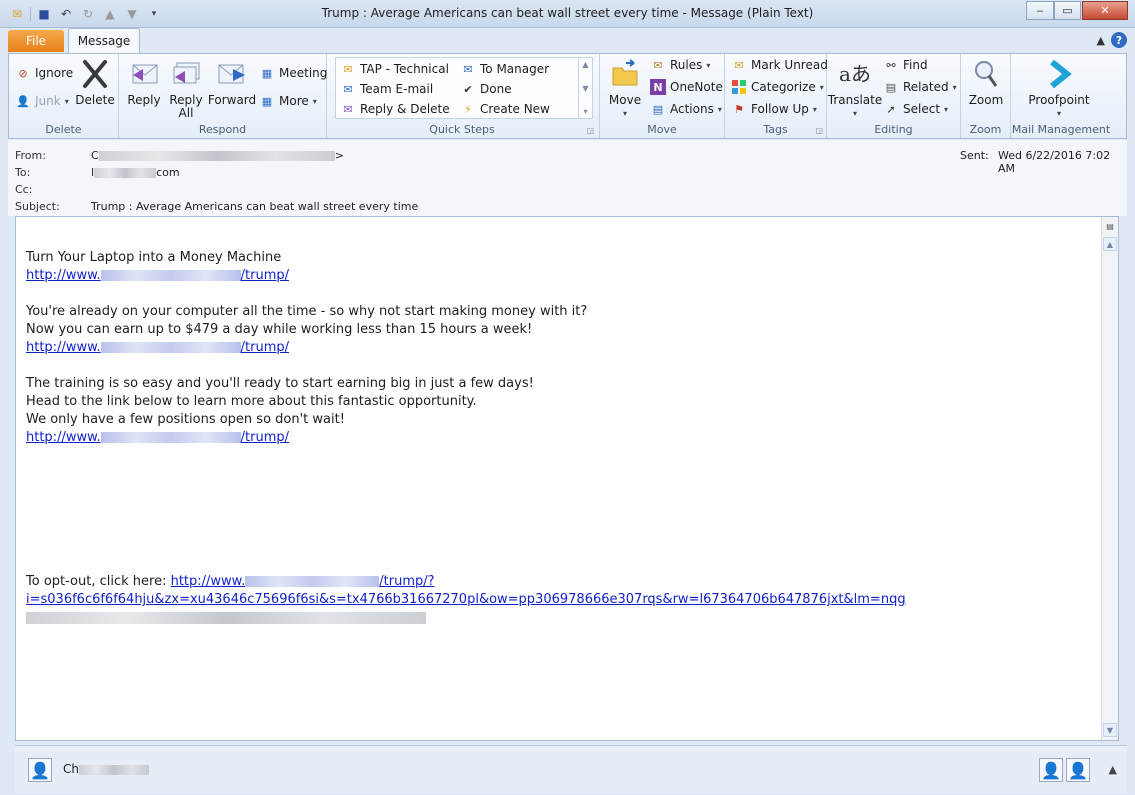  I want to click on tab-file: File, so click(36, 41).